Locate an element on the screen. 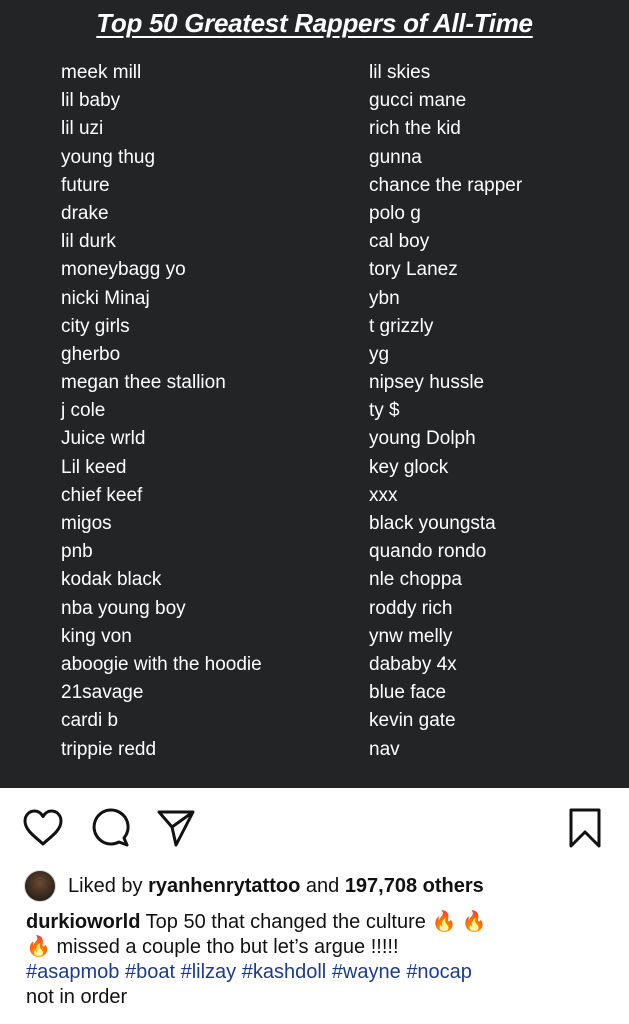 The image size is (629, 1024). caption-username: durkioworld is located at coordinates (83, 922).